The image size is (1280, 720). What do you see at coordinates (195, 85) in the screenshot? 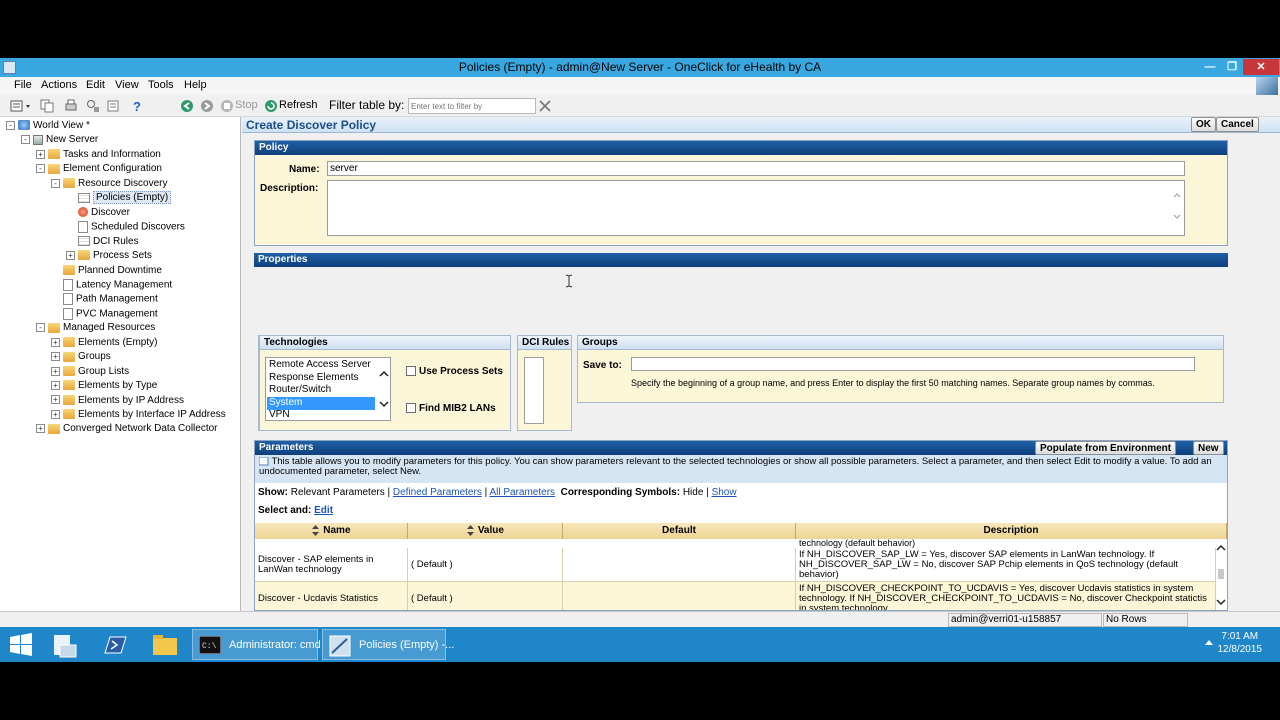
I see `menu-help: Help` at bounding box center [195, 85].